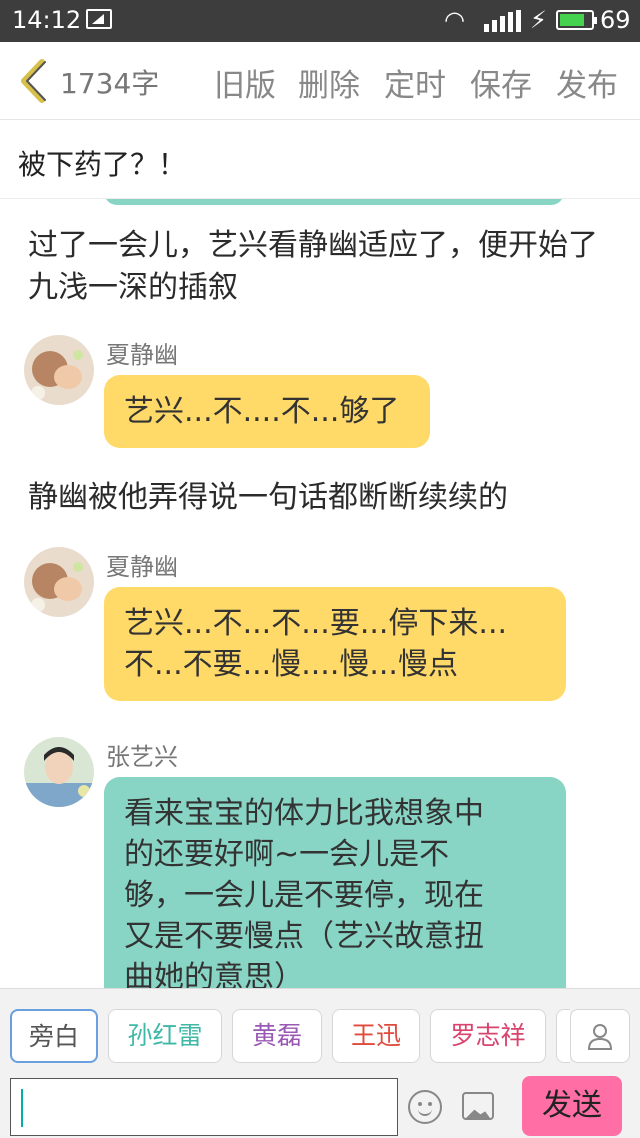 This screenshot has width=640, height=1138. What do you see at coordinates (34, 81) in the screenshot?
I see `back-chevron-icon` at bounding box center [34, 81].